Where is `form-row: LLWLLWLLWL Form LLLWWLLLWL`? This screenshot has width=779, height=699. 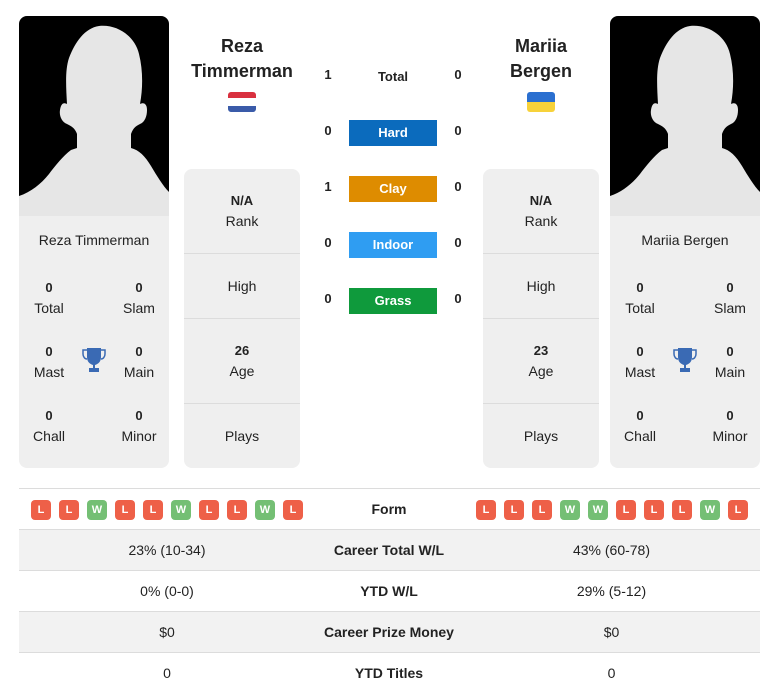 form-row: LLWLLWLLWL Form LLLWWLLLWL is located at coordinates (389, 508).